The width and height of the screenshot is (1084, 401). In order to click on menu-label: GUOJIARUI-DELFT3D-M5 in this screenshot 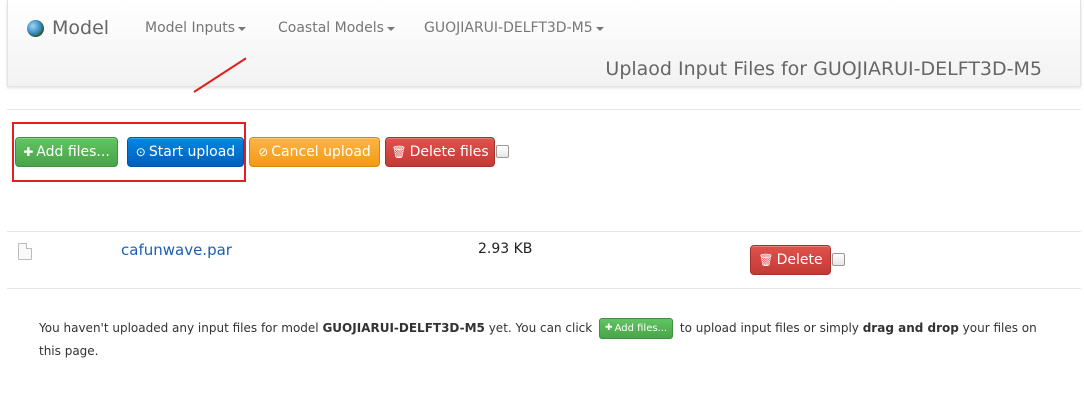, I will do `click(508, 28)`.